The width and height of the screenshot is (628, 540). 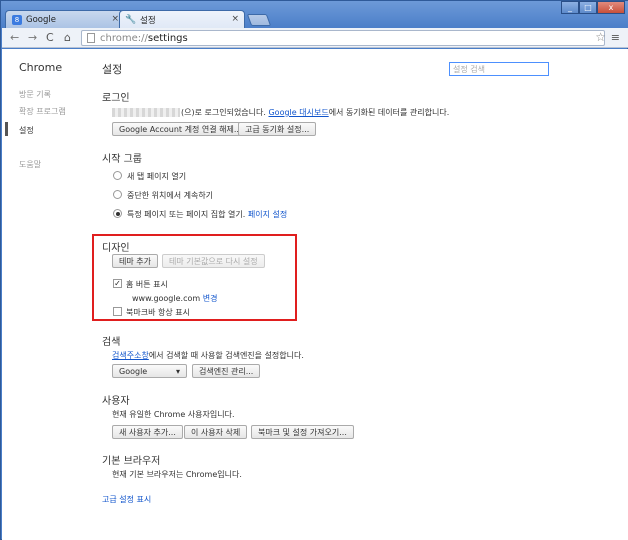 What do you see at coordinates (177, 371) in the screenshot?
I see `dropdown-arrow-icon: ▾` at bounding box center [177, 371].